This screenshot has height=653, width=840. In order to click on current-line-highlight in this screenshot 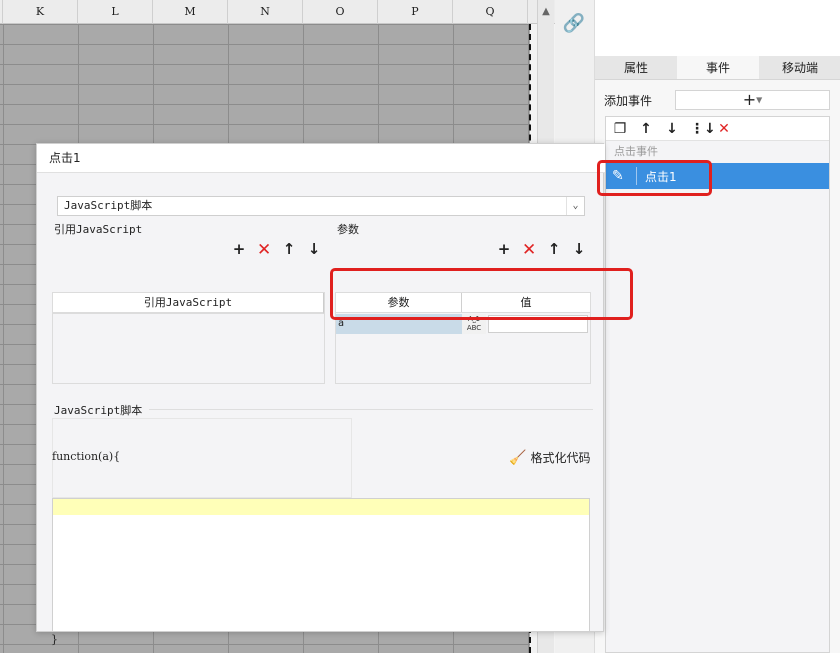, I will do `click(321, 507)`.